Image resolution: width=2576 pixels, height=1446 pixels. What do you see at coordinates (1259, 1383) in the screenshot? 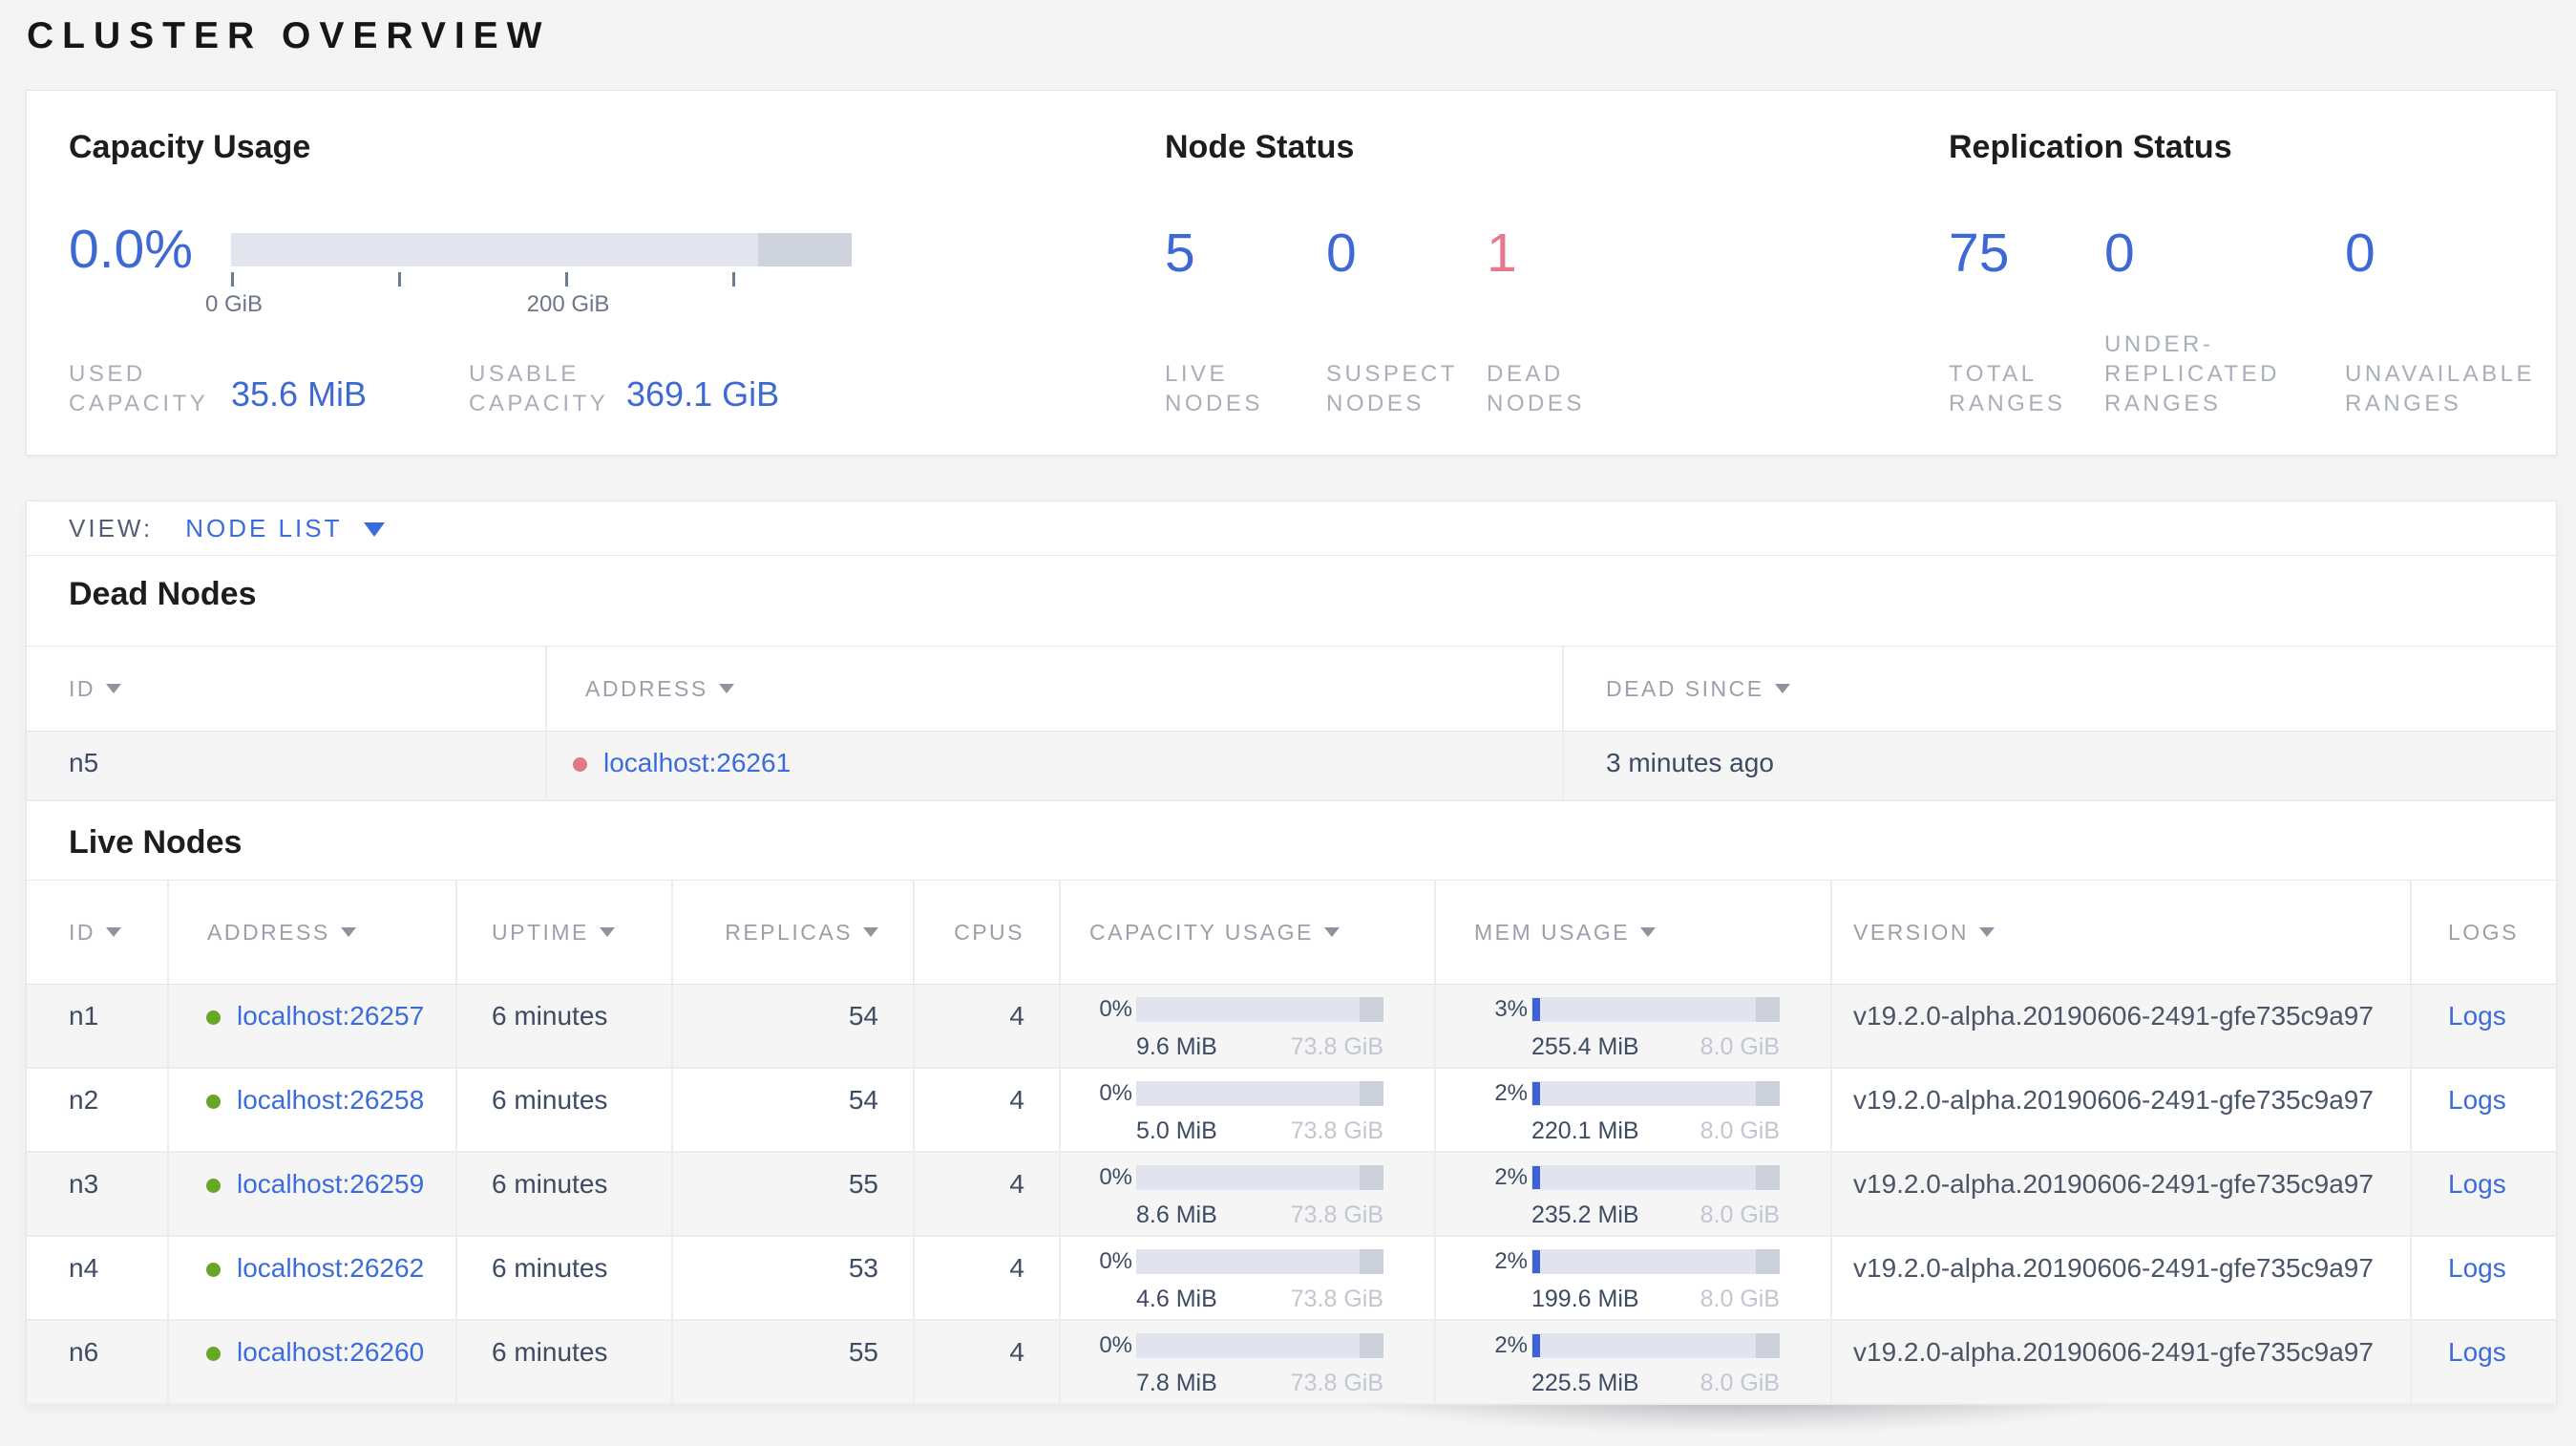
I see `capacity-values: 7.8 MiB 73.8 GiB` at bounding box center [1259, 1383].